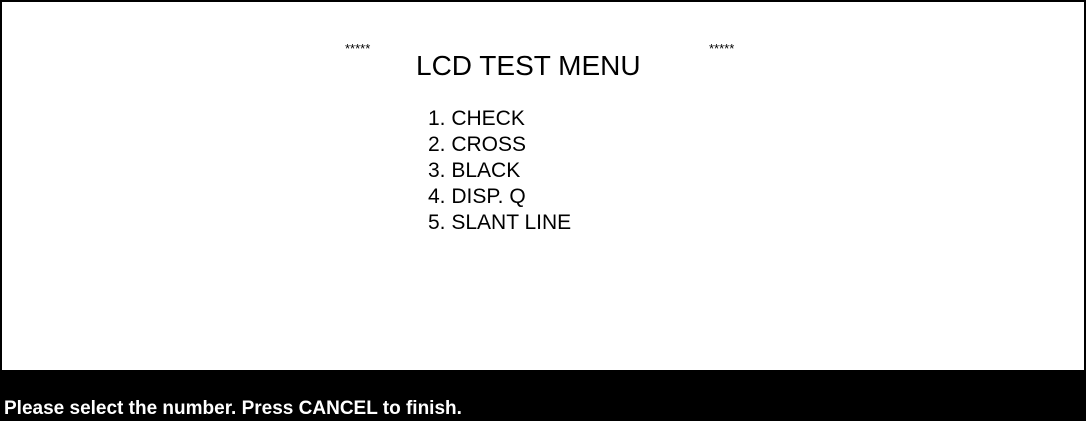  I want to click on menu-item-disp-q: 4. DISP. Q, so click(499, 197).